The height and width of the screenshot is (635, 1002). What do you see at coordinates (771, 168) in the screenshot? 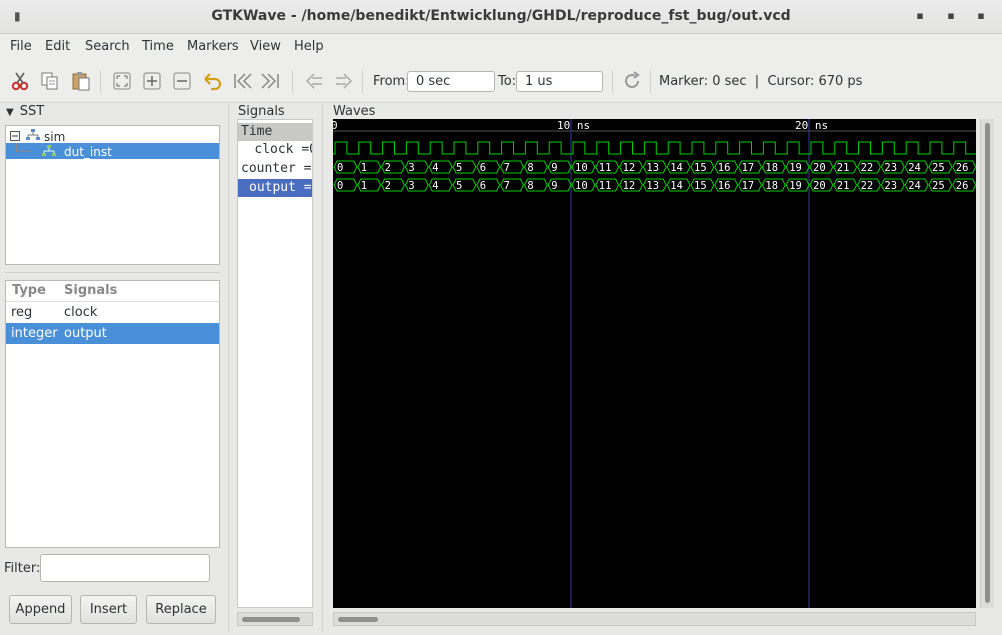
I see `bus-value: 18` at bounding box center [771, 168].